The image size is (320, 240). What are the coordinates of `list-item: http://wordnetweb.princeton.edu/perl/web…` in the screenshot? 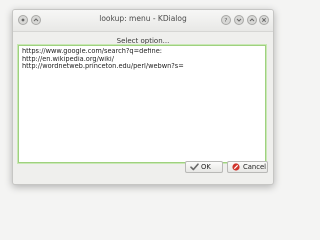 It's located at (142, 67).